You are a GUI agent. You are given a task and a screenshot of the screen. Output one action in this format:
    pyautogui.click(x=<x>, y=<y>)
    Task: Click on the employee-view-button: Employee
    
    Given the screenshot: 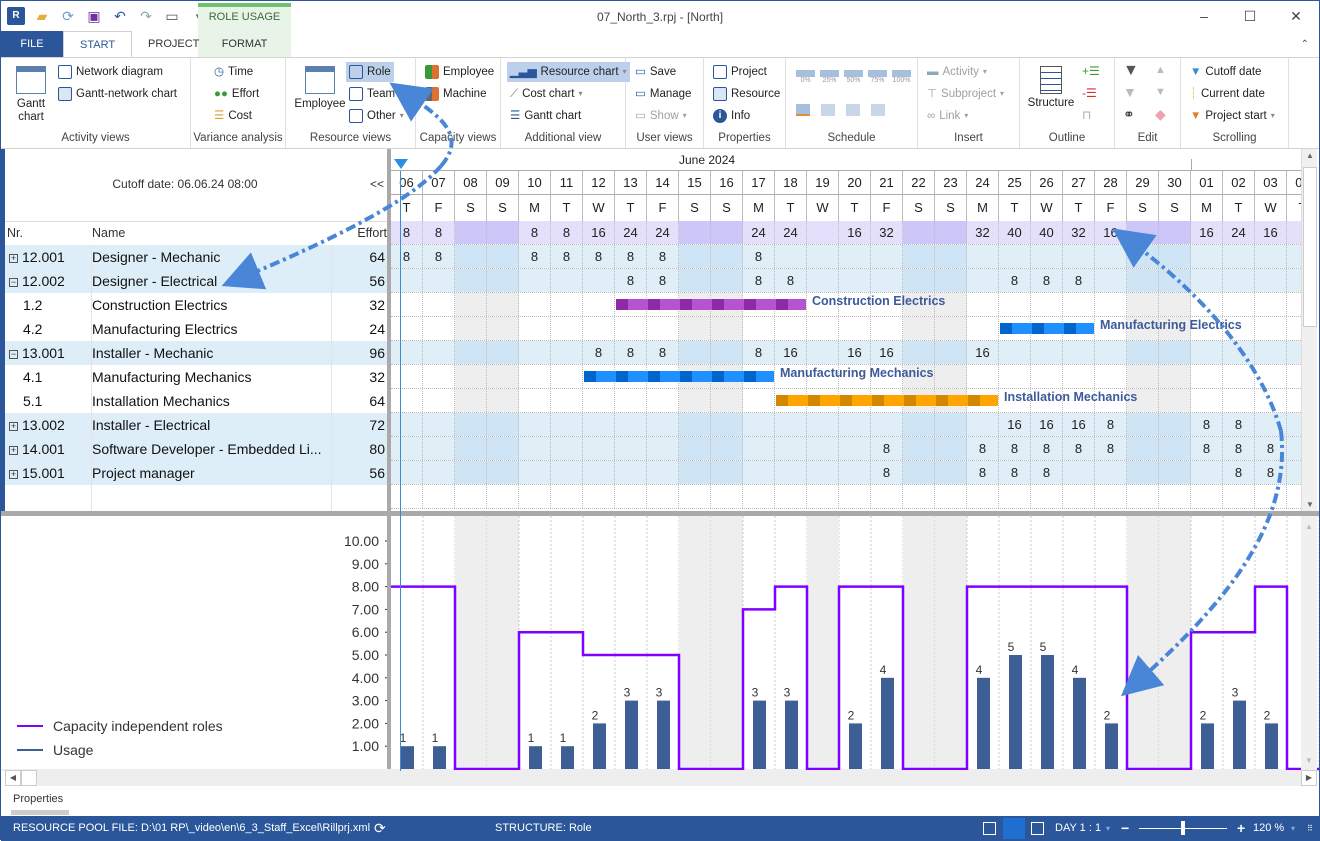 What is the action you would take?
    pyautogui.click(x=320, y=88)
    